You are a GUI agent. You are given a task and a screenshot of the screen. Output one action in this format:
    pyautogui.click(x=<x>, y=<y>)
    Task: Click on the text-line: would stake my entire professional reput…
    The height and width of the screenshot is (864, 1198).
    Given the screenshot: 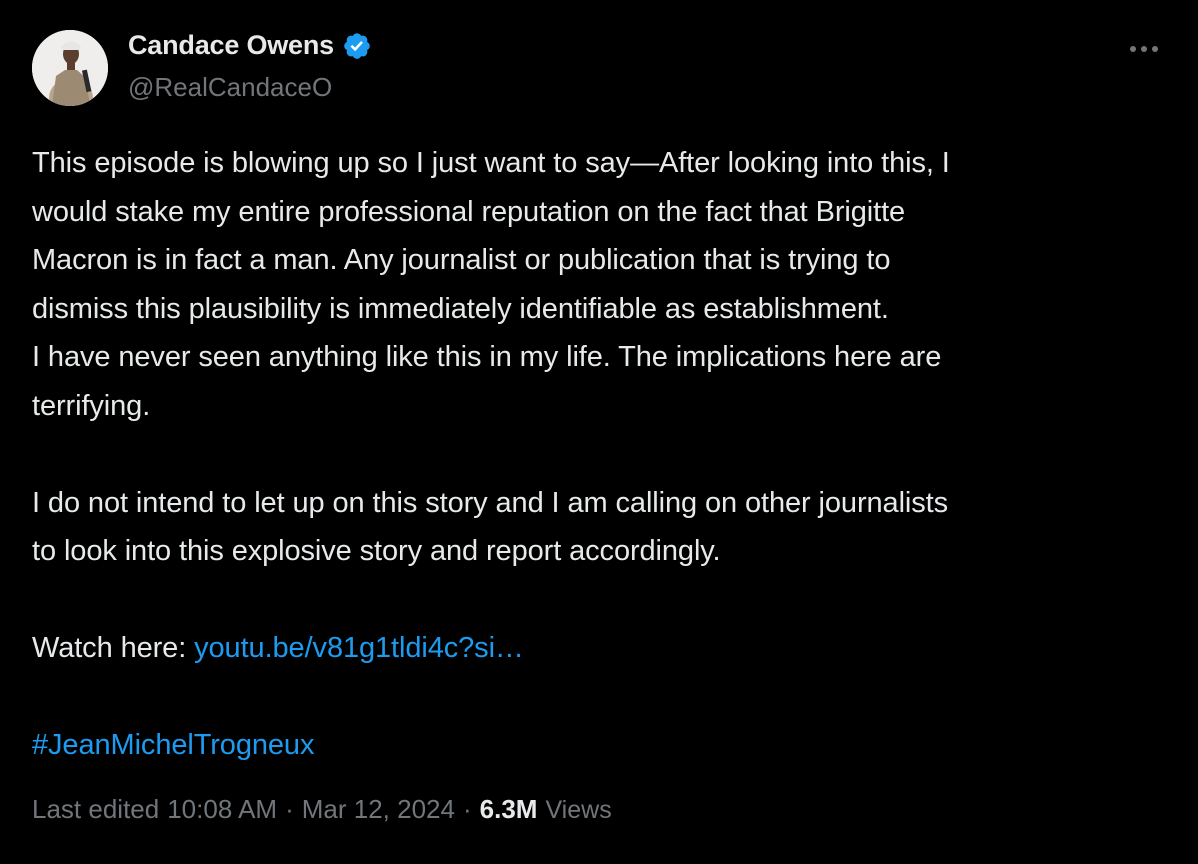 What is the action you would take?
    pyautogui.click(x=469, y=211)
    